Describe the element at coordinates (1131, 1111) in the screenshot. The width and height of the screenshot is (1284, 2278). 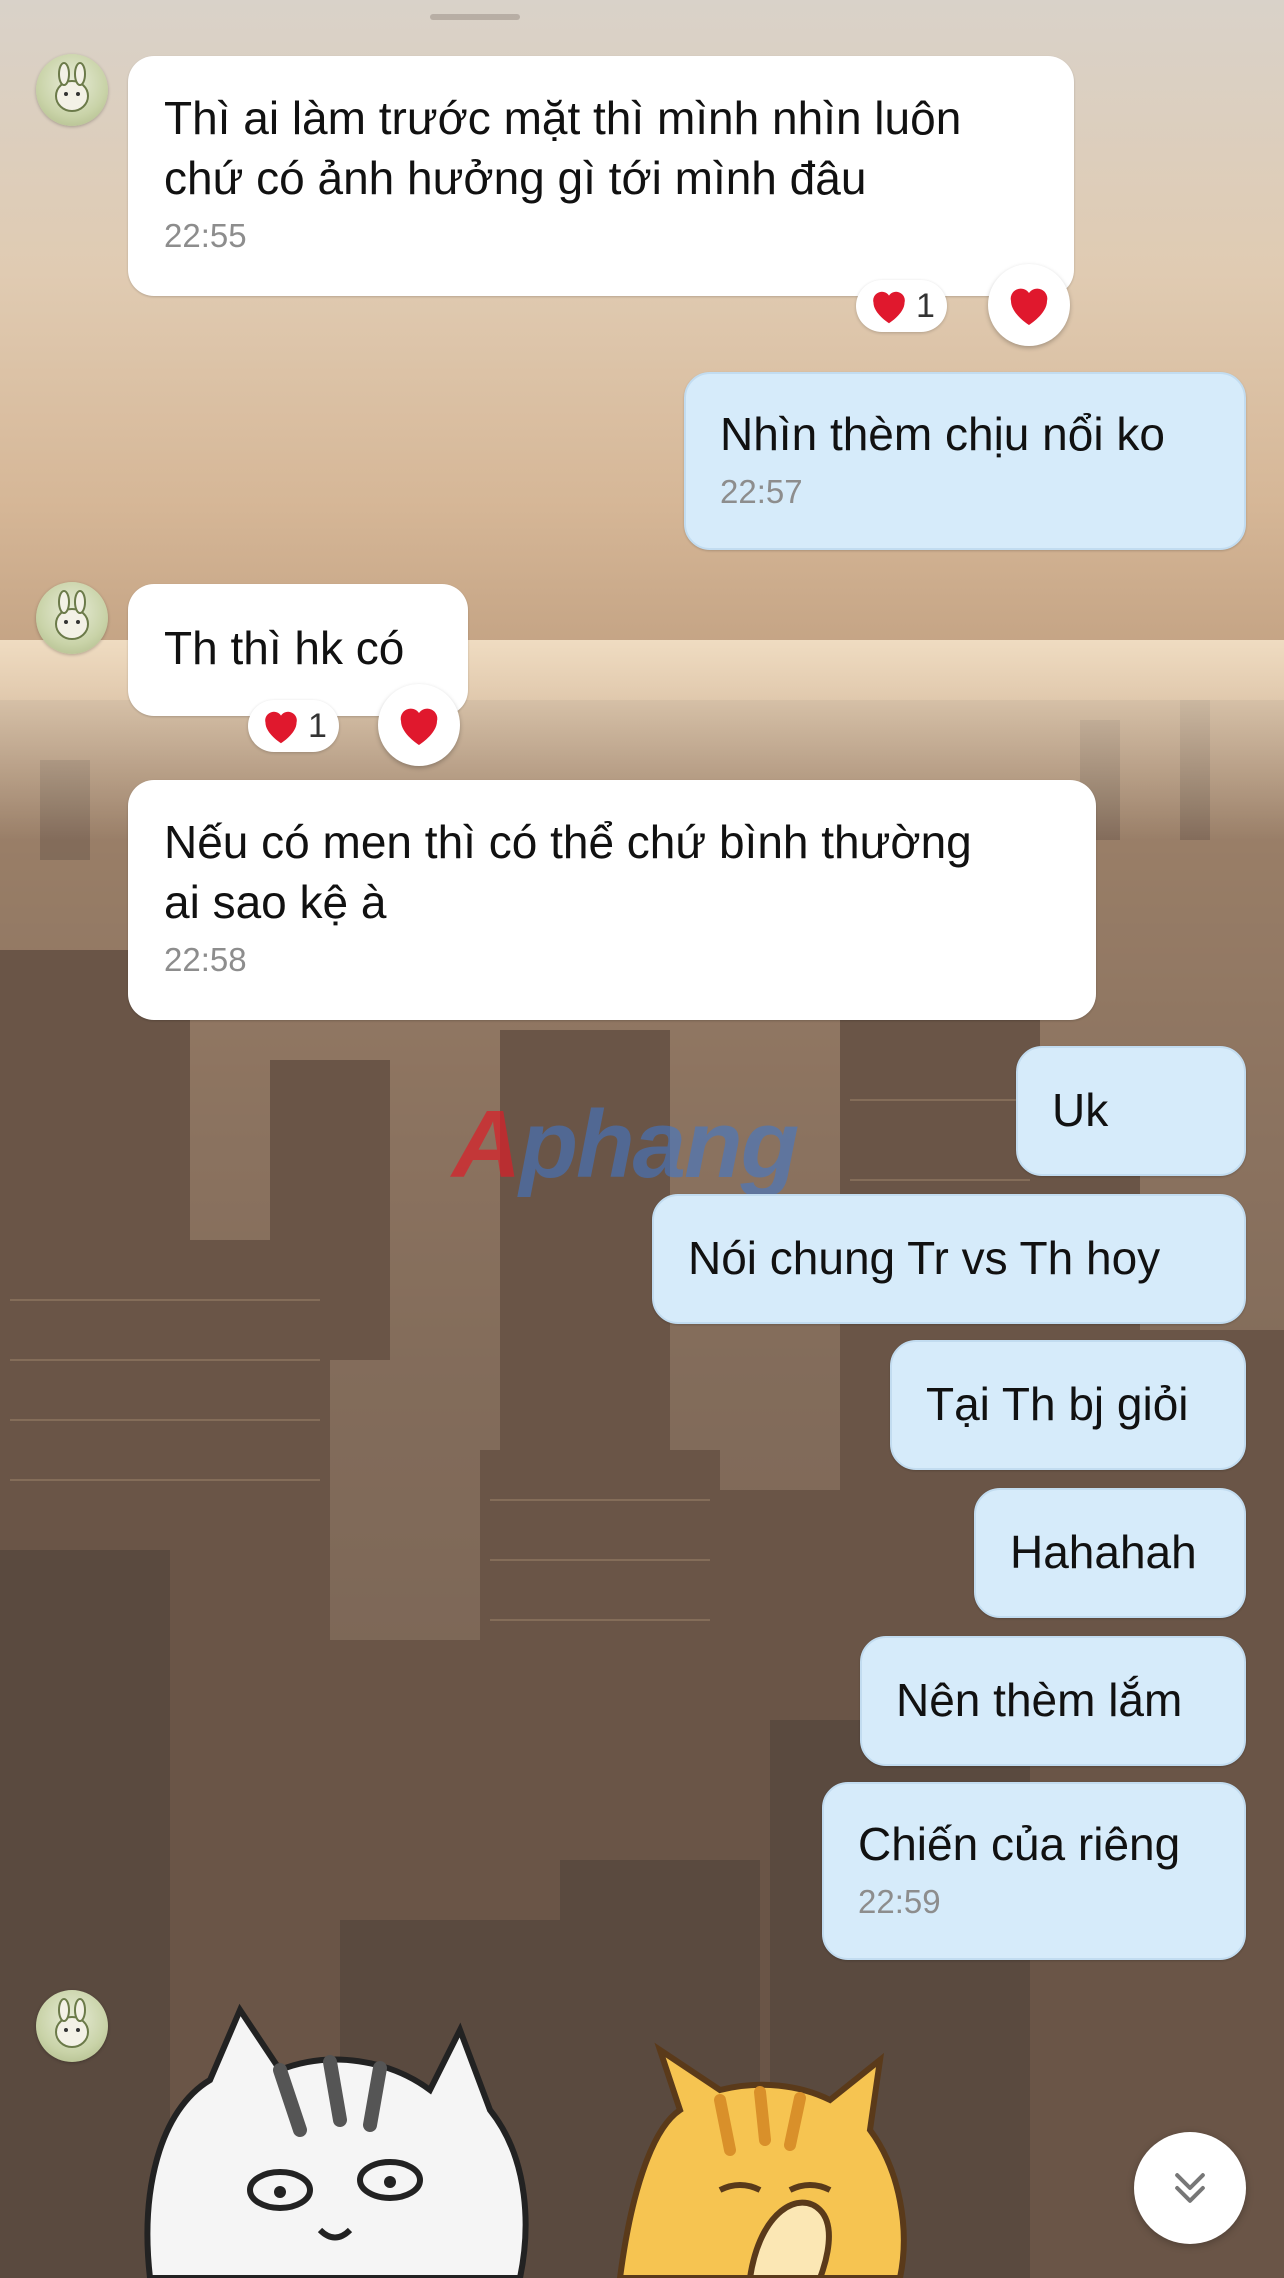
I see `message-bubble-outgoing: Uk` at that location.